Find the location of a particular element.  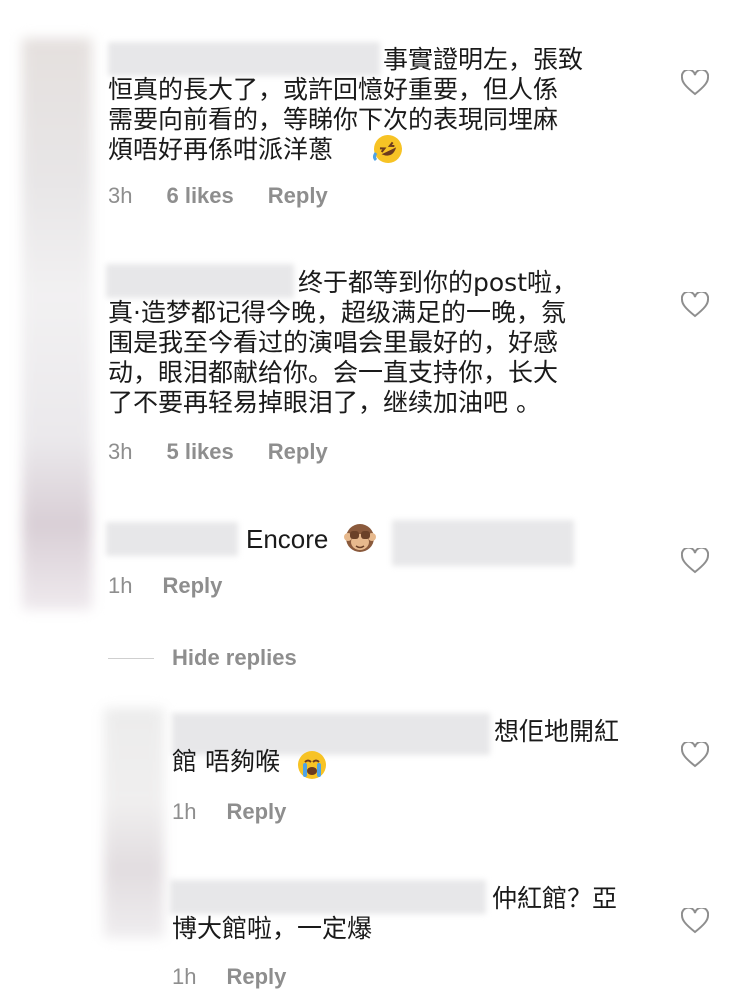

comment-meta: 3h 6 likes Reply is located at coordinates (218, 196).